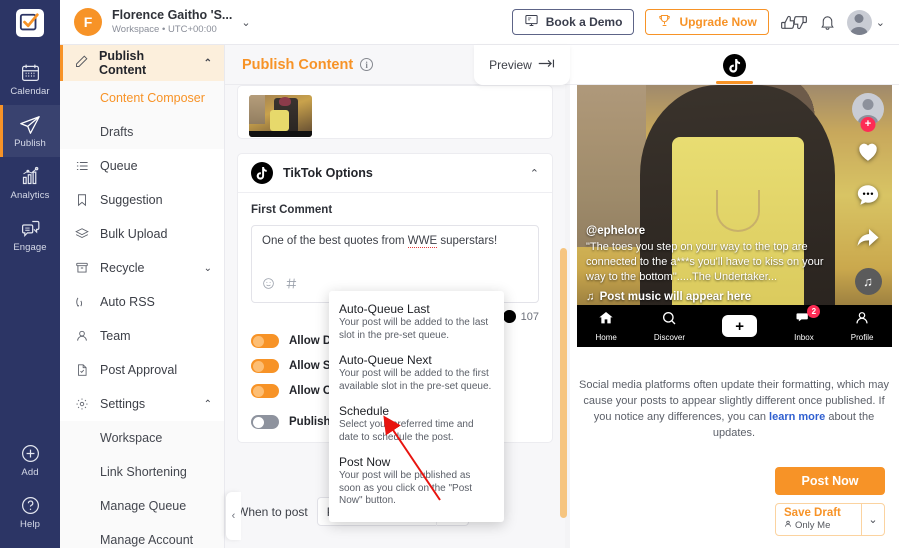  I want to click on music-disc-icon: ♫, so click(868, 281).